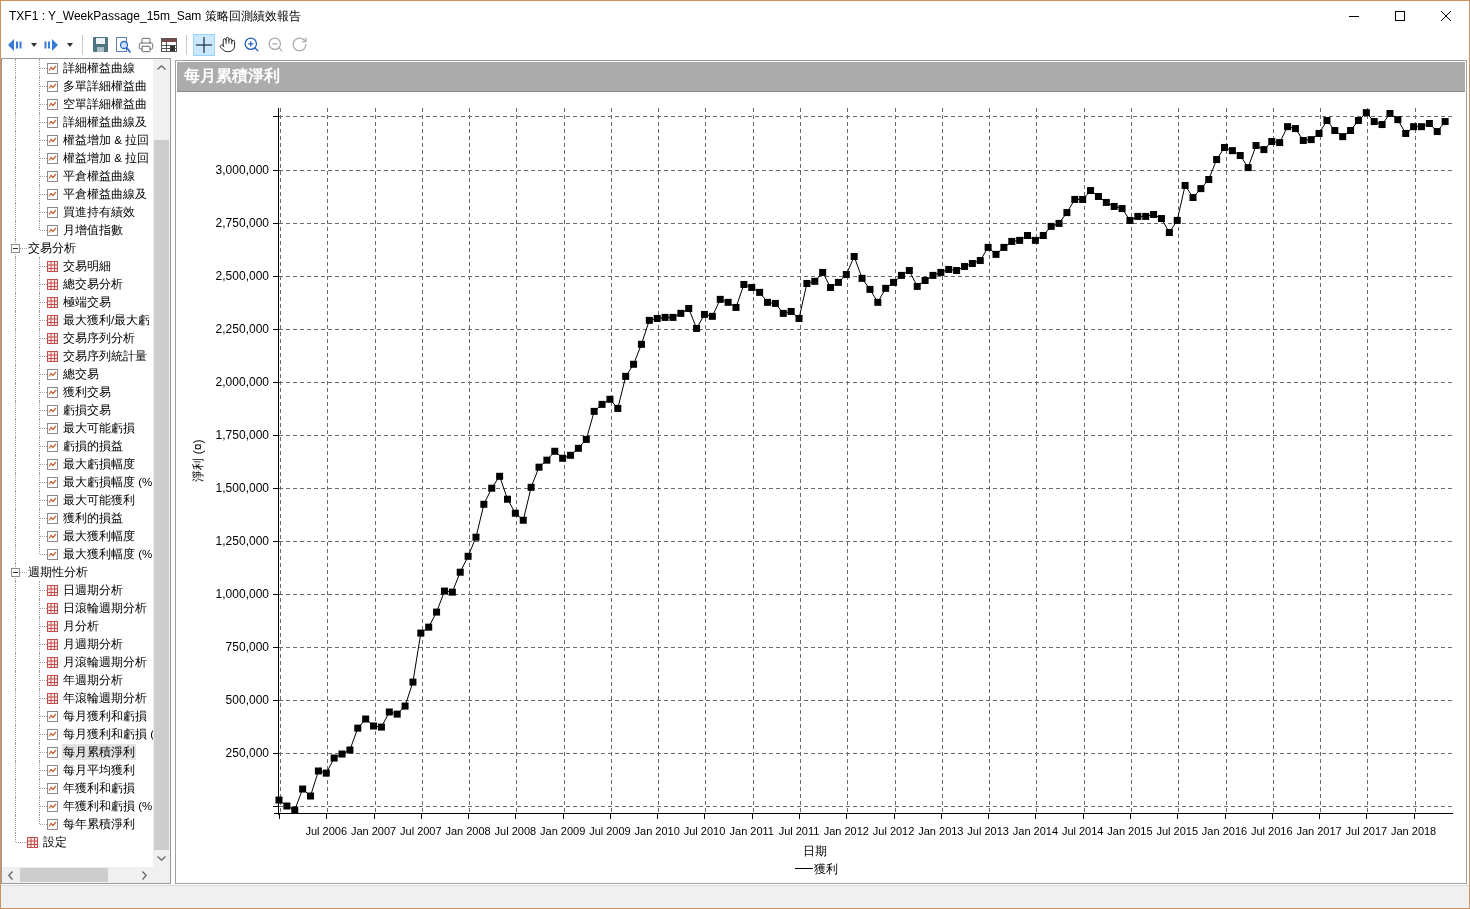 The image size is (1470, 909). Describe the element at coordinates (815, 851) in the screenshot. I see `x-axis-title: 日期` at that location.